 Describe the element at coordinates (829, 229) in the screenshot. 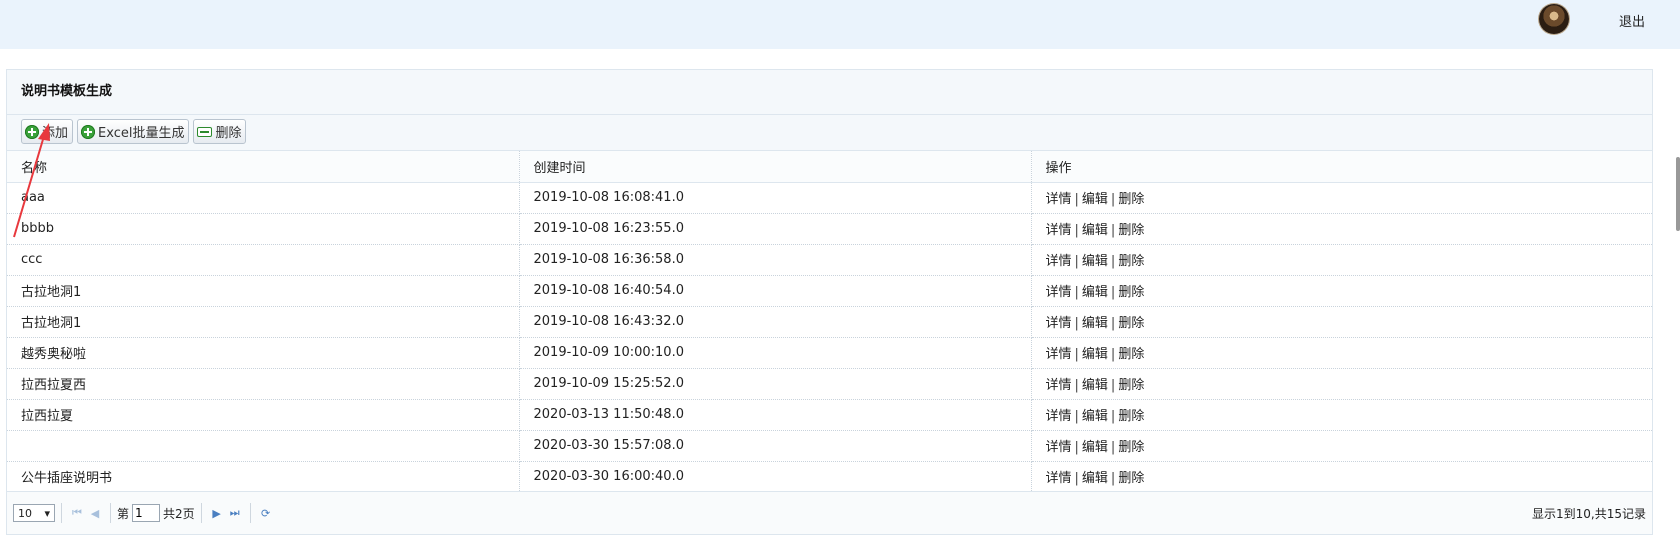

I see `table-row: bbbb 2019-10-08 16:23:55.0 详情 | 编辑 | 删除` at that location.